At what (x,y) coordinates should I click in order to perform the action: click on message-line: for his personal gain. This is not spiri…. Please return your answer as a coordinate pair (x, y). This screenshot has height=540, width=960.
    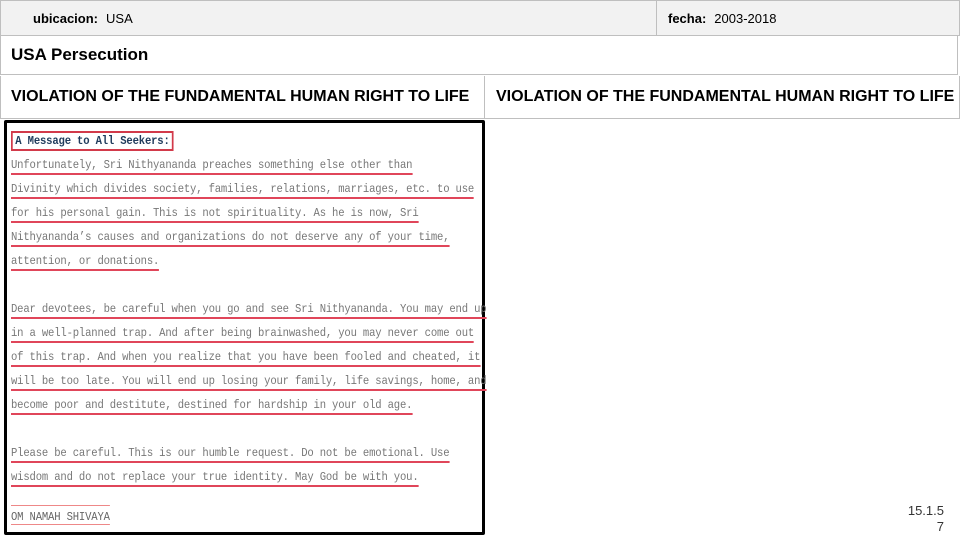
    Looking at the image, I should click on (215, 215).